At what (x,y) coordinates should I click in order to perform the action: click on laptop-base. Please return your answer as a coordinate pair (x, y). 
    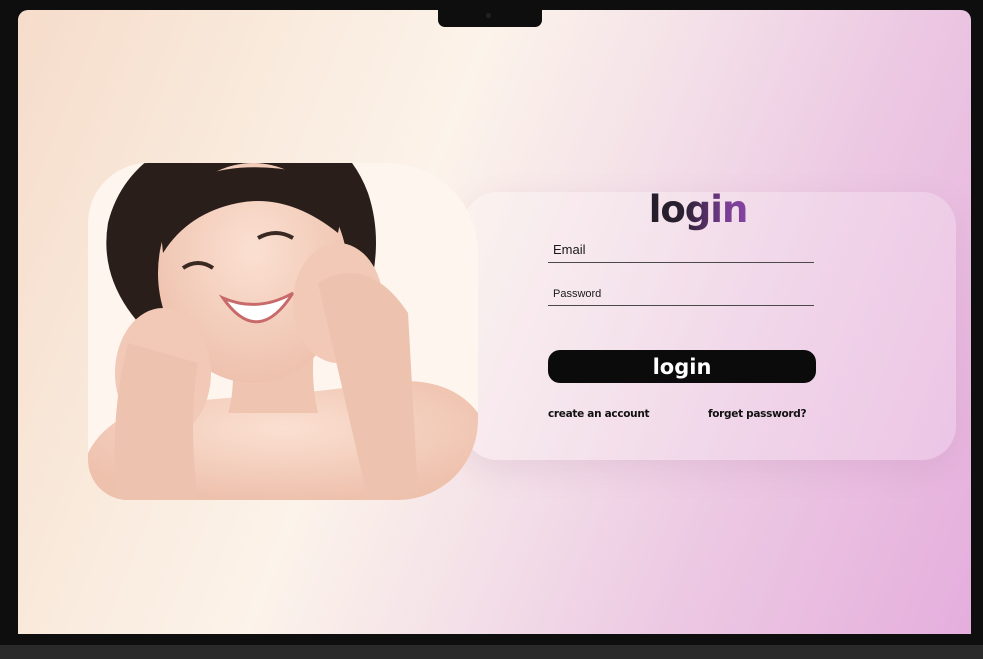
    Looking at the image, I should click on (491, 652).